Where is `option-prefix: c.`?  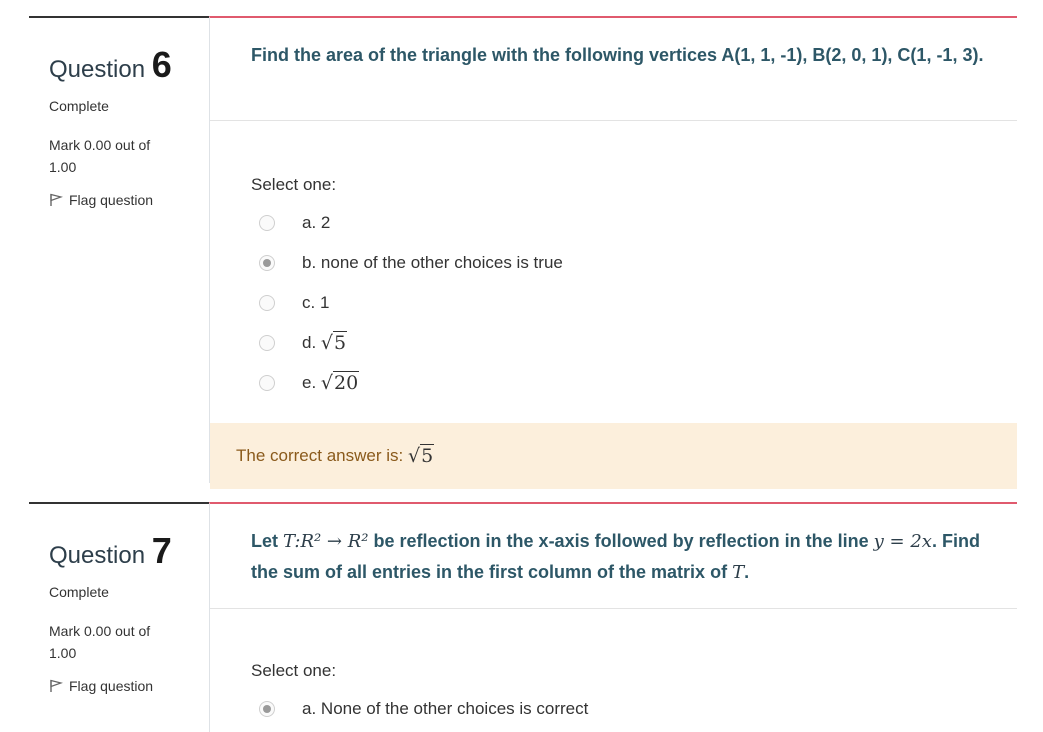
option-prefix: c. is located at coordinates (309, 302).